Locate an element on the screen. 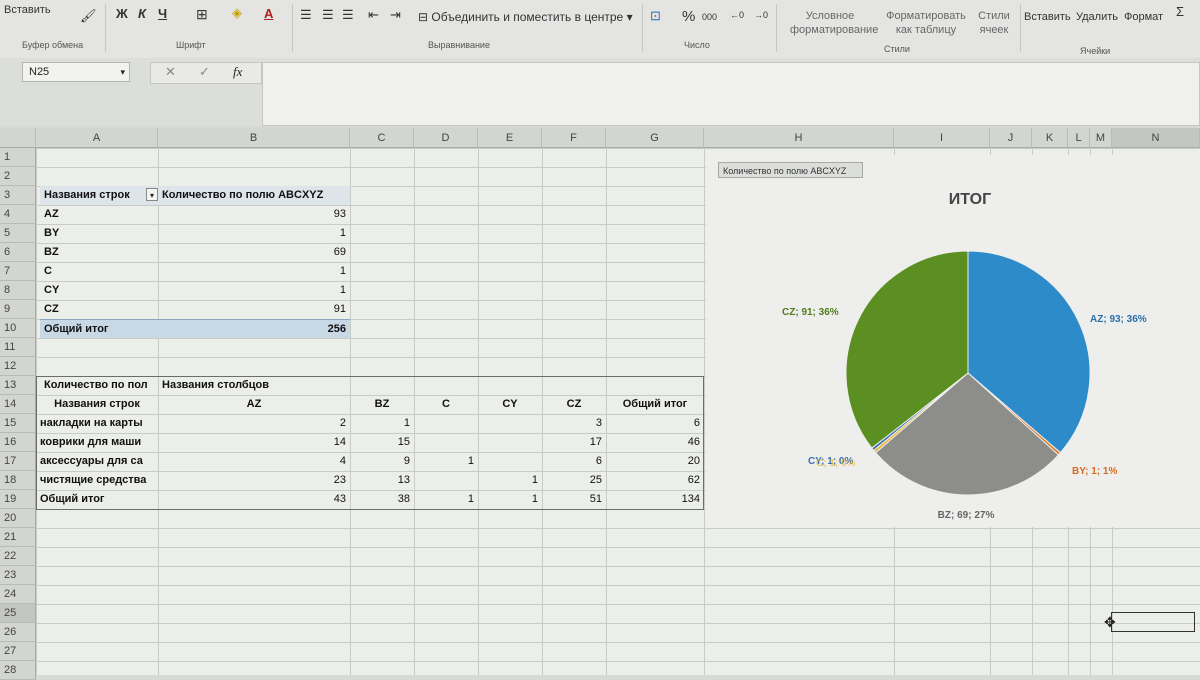 The height and width of the screenshot is (680, 1200). pivot2-row-label: накладки на карты is located at coordinates (97, 423).